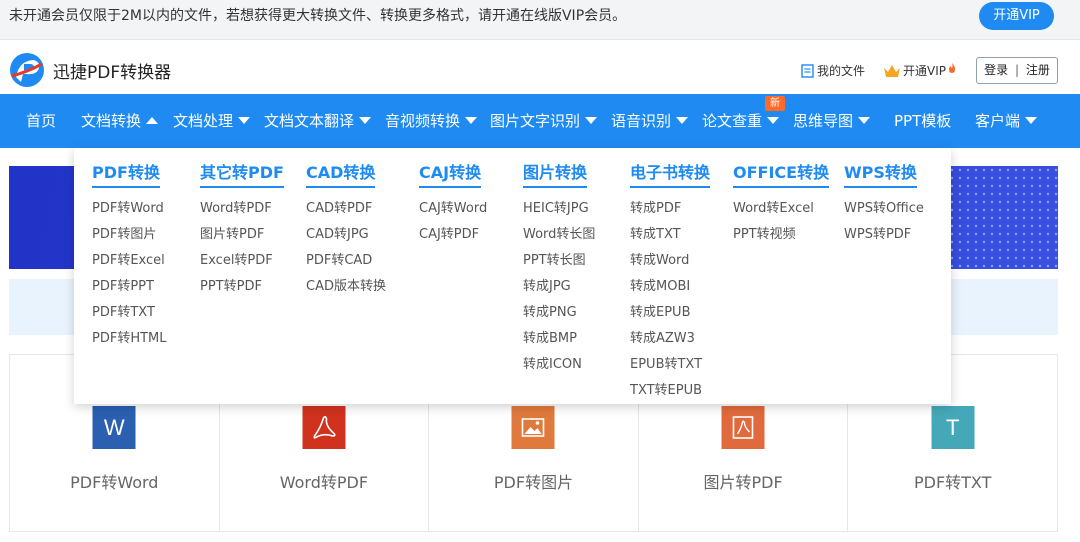 Image resolution: width=1080 pixels, height=542 pixels. I want to click on menu-link: PDF转HTML, so click(129, 339).